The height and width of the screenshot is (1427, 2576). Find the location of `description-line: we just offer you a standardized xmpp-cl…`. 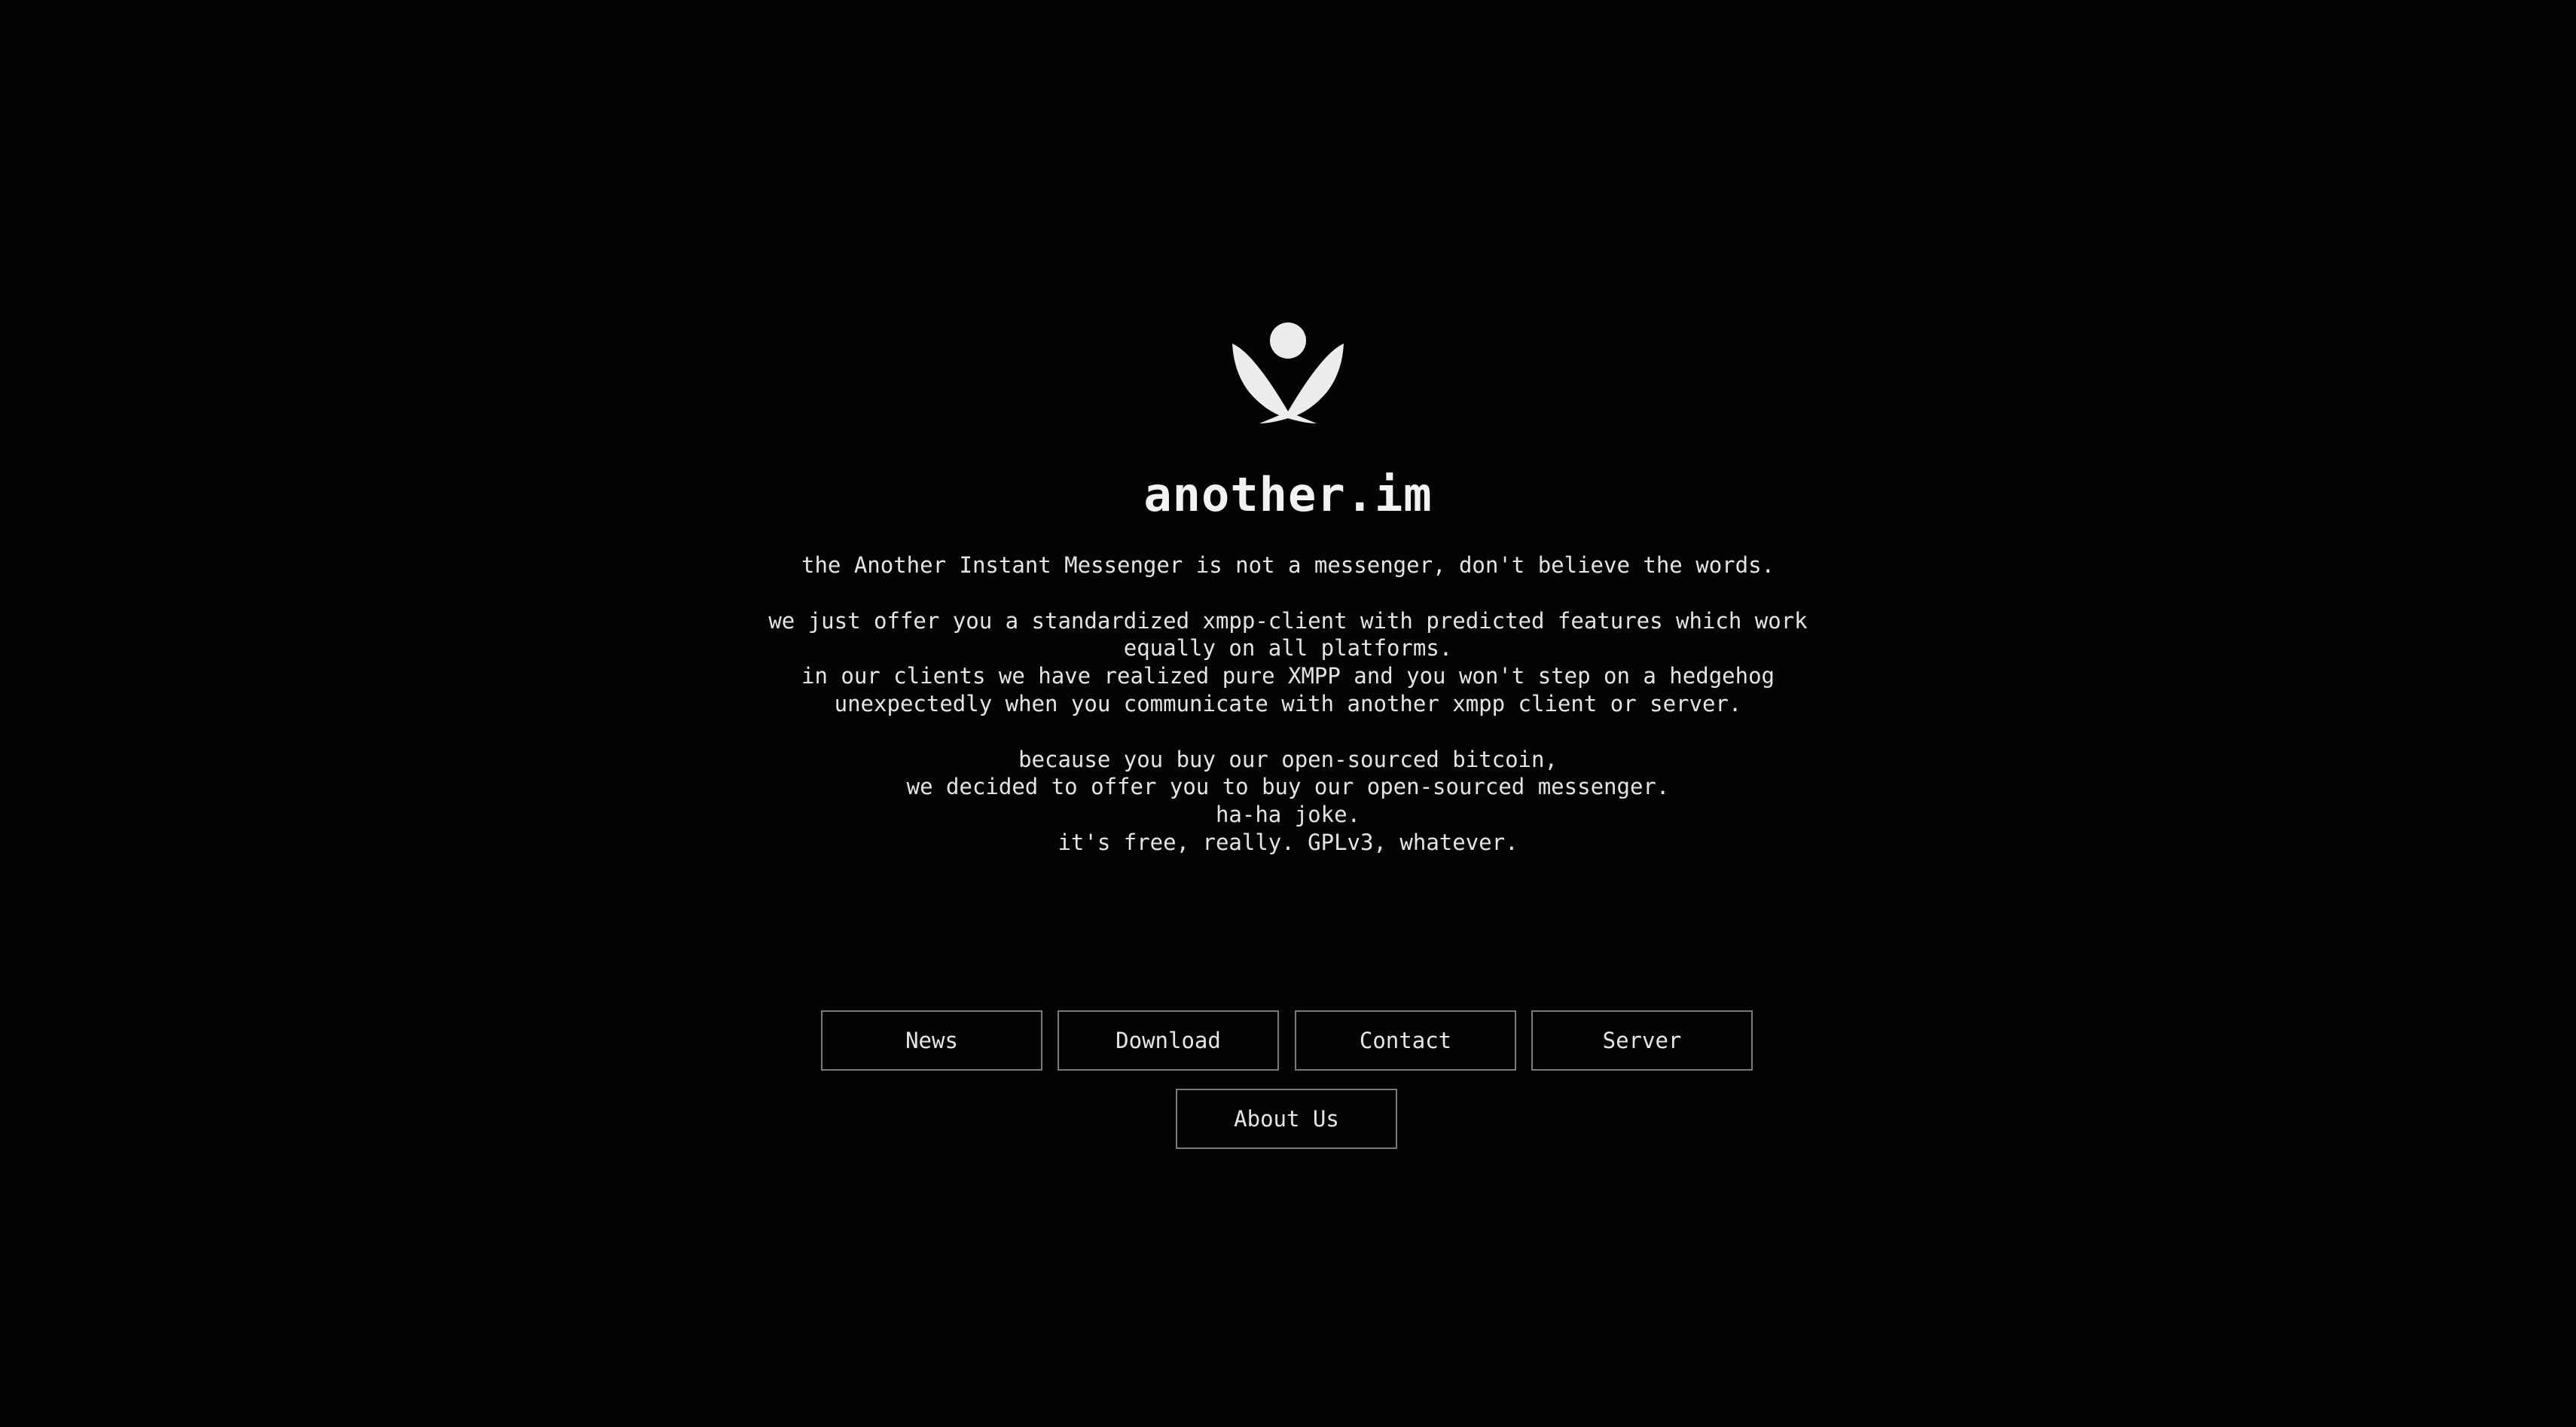

description-line: we just offer you a standardized xmpp-cl… is located at coordinates (1288, 620).